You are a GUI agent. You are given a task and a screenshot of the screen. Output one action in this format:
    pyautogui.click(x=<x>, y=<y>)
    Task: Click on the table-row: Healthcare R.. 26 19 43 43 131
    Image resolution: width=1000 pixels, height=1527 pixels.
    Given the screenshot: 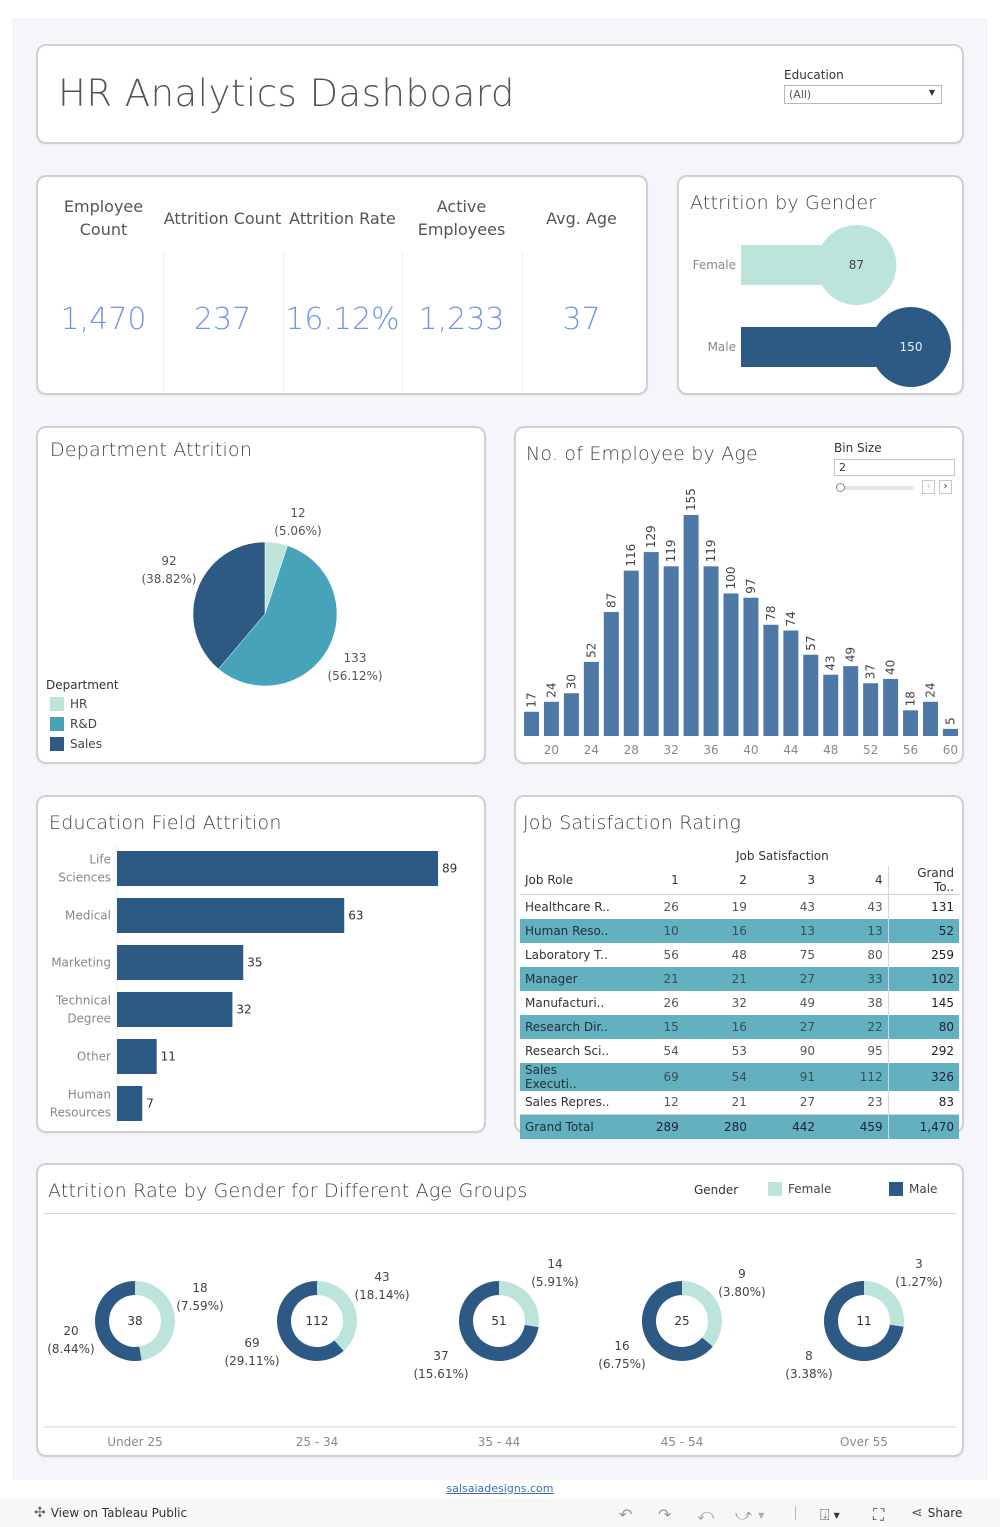 What is the action you would take?
    pyautogui.click(x=739, y=906)
    